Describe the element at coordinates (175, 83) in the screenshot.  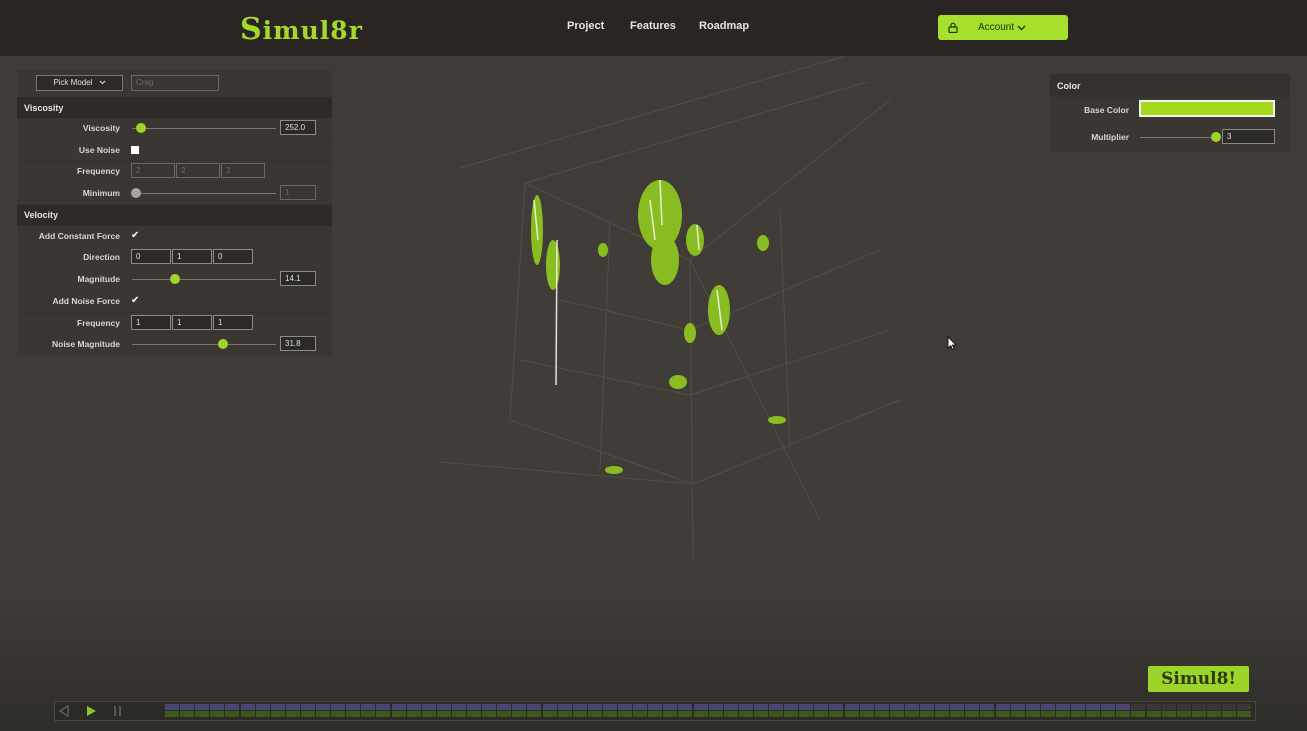
I see `model-name-input: Crag` at that location.